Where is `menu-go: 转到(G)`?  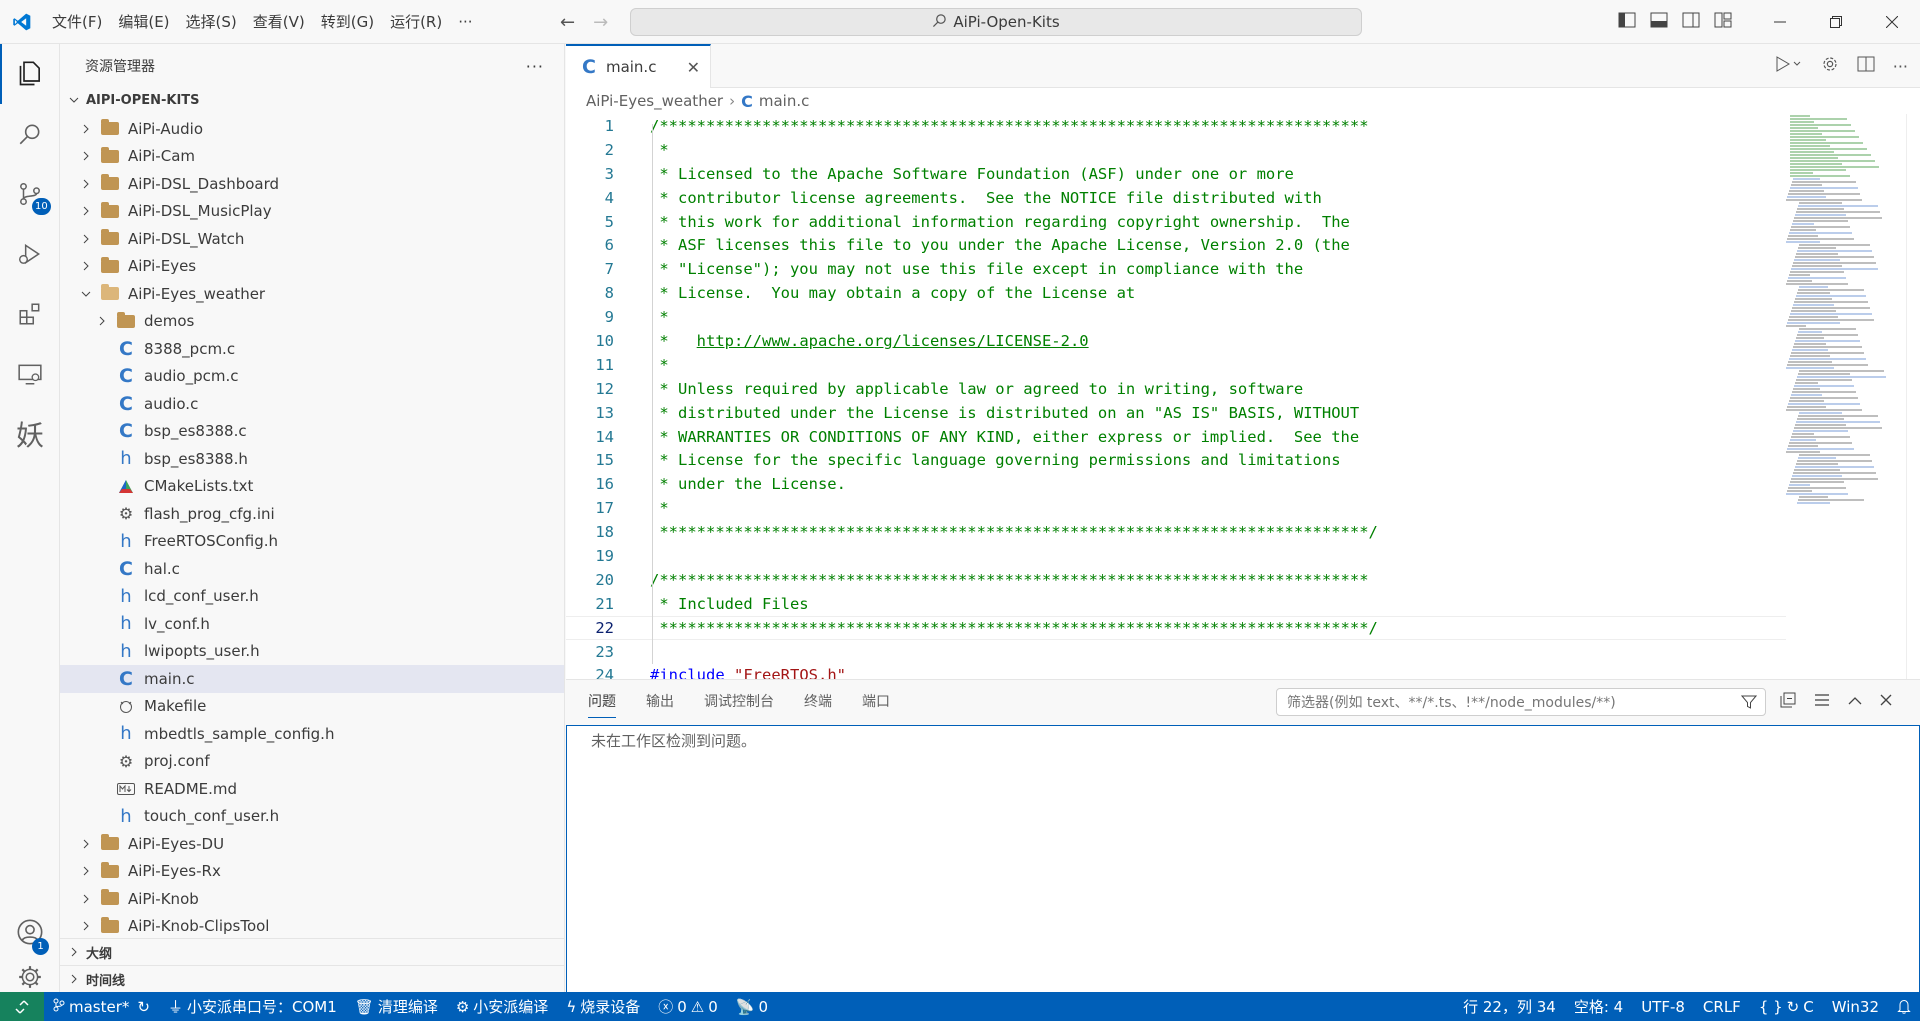 menu-go: 转到(G) is located at coordinates (347, 22).